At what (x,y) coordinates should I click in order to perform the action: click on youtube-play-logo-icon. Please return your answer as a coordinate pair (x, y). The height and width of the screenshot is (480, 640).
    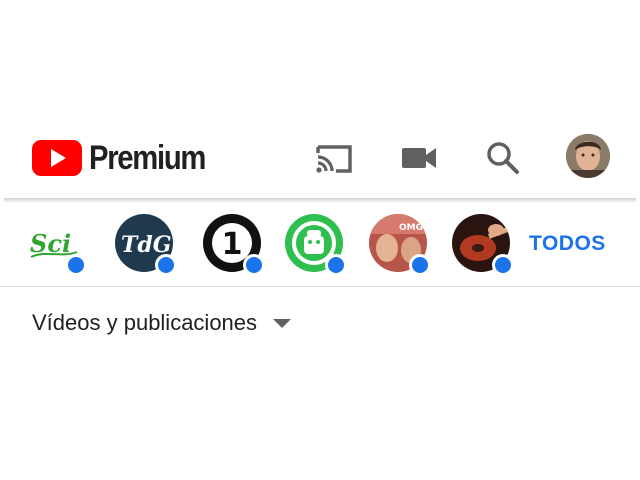
    Looking at the image, I should click on (57, 158).